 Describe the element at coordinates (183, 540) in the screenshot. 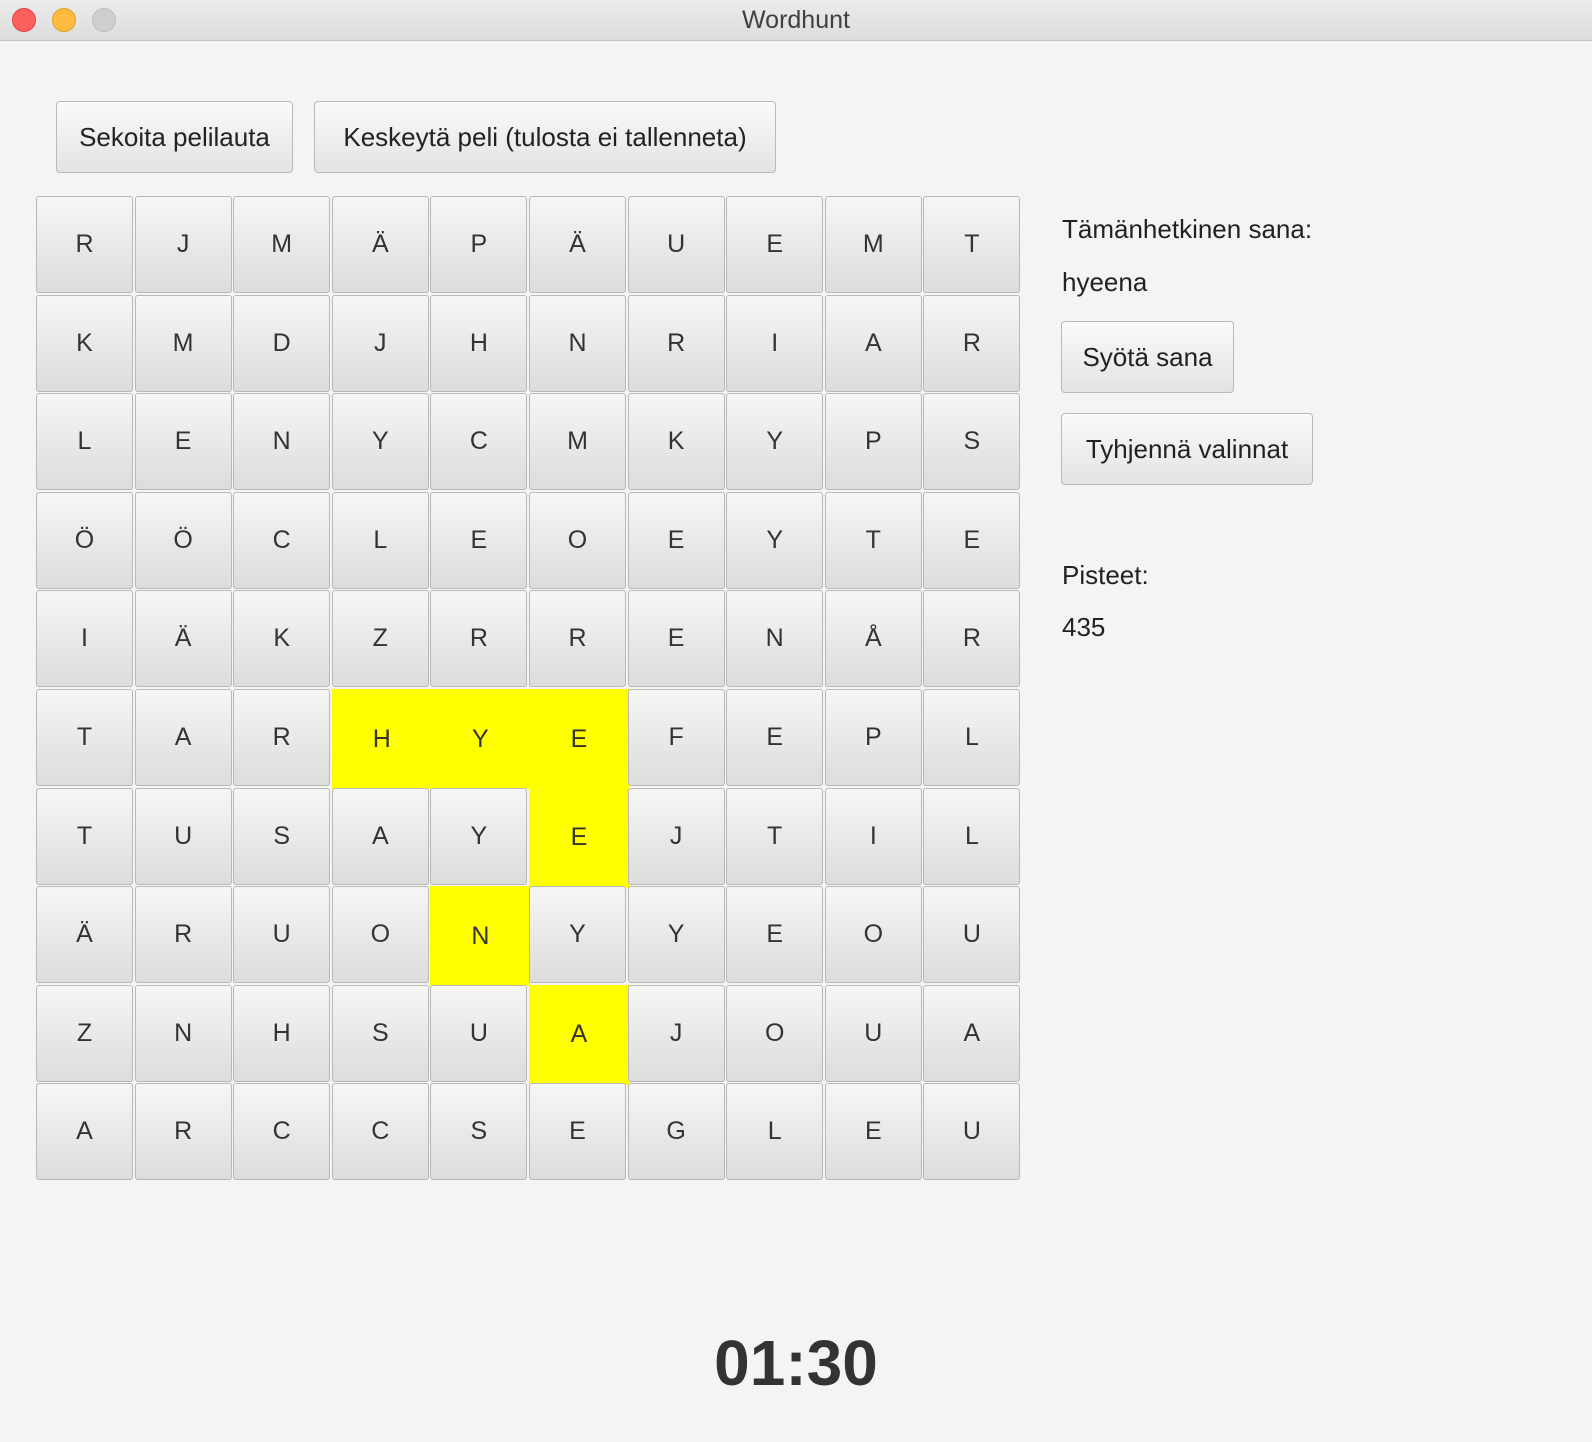

I see `board-cell: Ö` at that location.